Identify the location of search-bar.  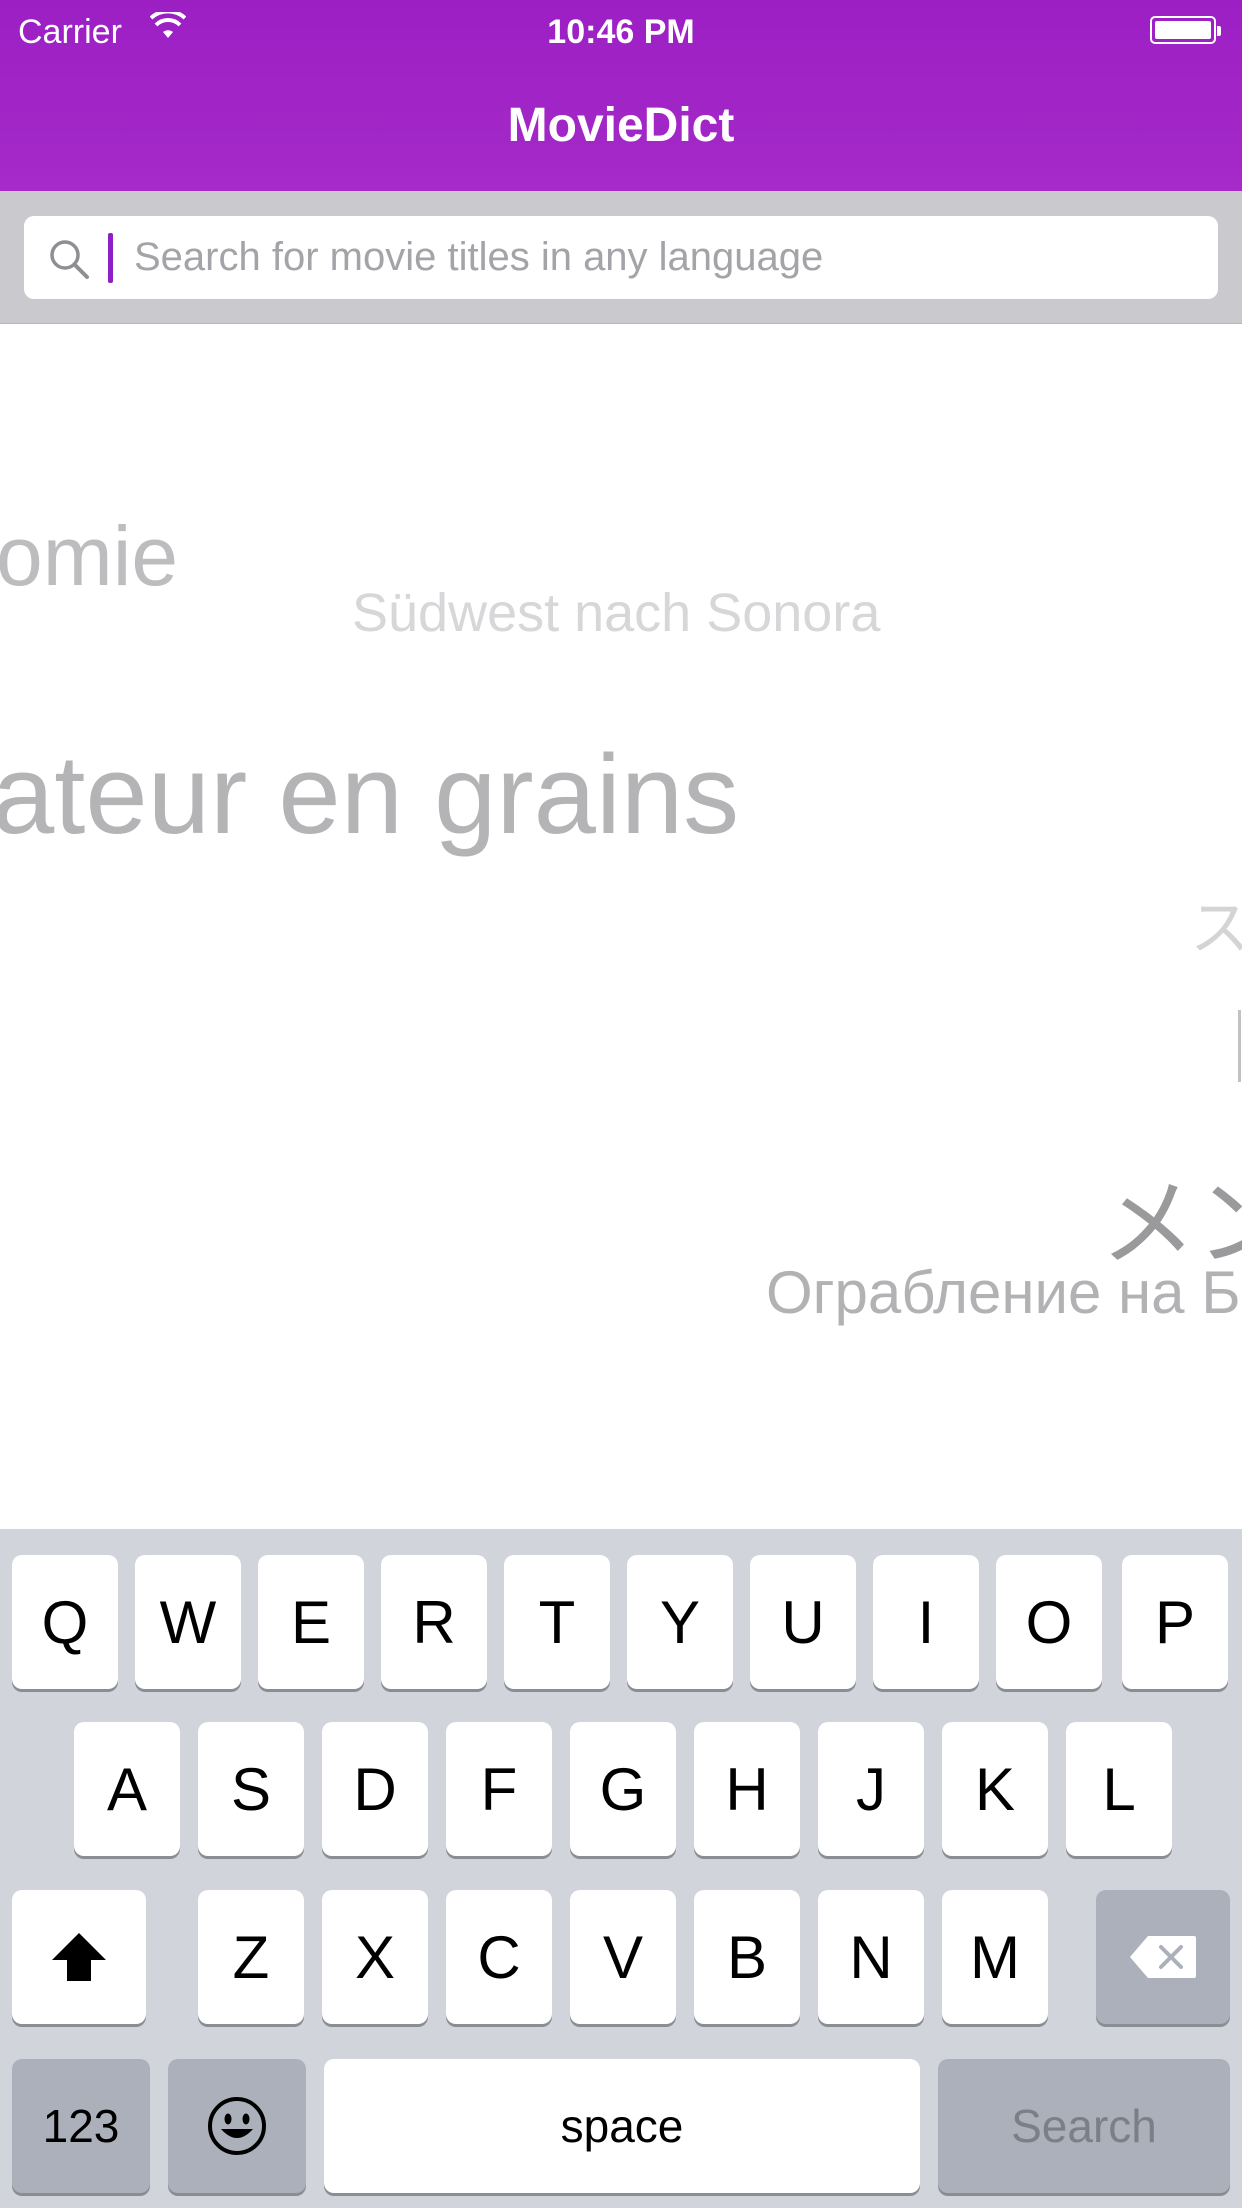
(621, 257).